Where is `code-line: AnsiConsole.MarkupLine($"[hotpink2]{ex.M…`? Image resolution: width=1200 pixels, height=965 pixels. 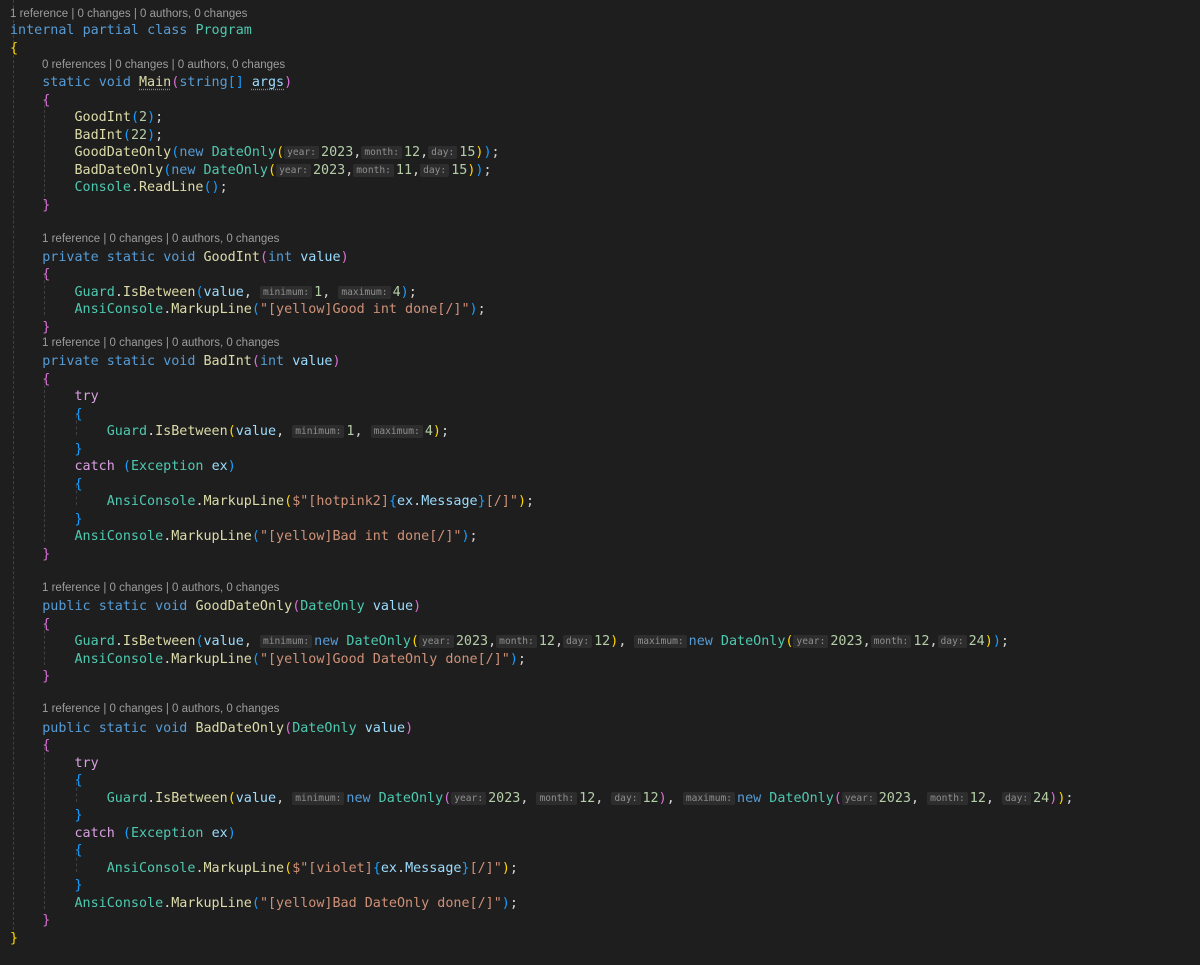
code-line: AnsiConsole.MarkupLine($"[hotpink2]{ex.M… is located at coordinates (272, 501).